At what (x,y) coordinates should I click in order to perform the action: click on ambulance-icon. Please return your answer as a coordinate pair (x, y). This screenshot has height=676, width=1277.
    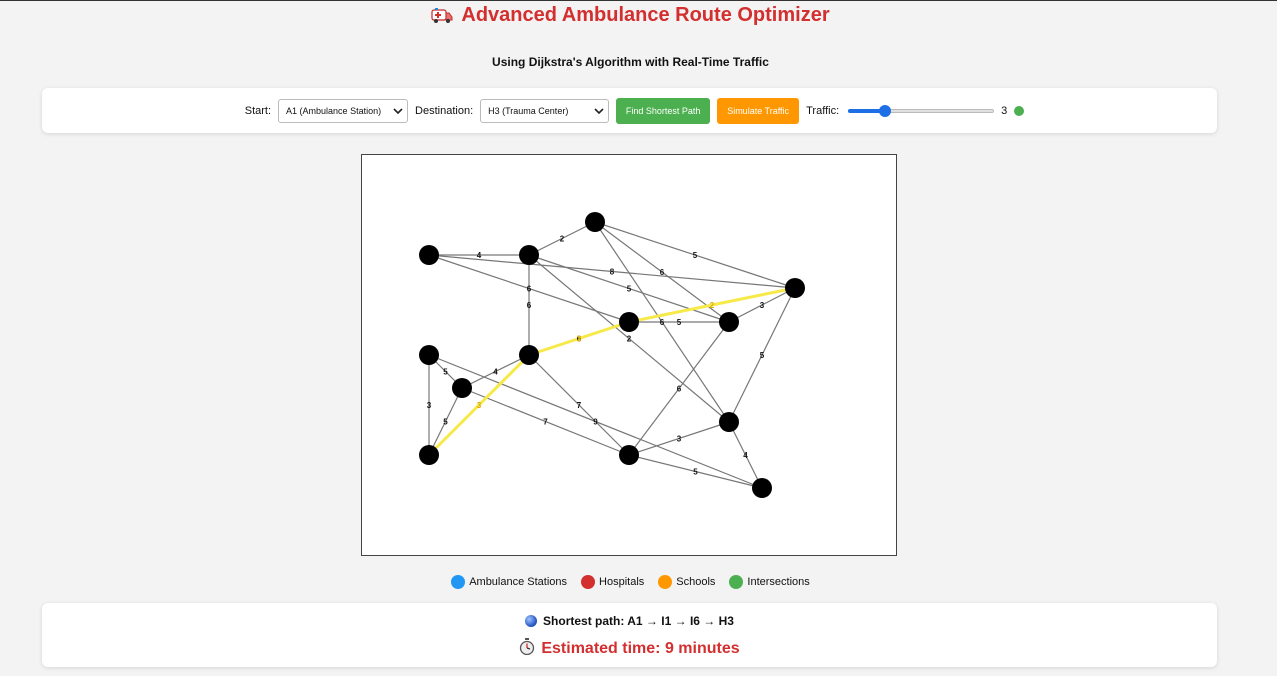
    Looking at the image, I should click on (442, 17).